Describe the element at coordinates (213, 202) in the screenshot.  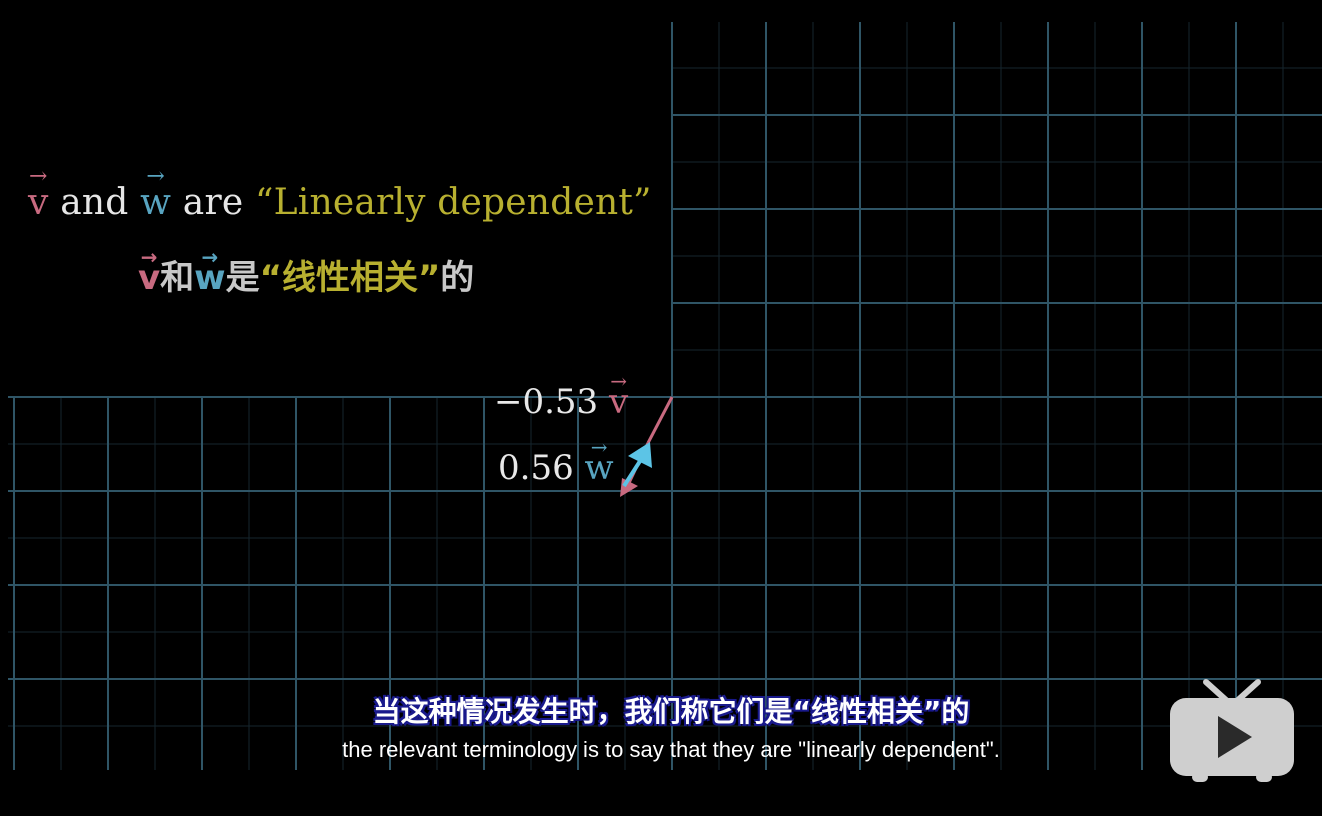
I see `are-word: are` at that location.